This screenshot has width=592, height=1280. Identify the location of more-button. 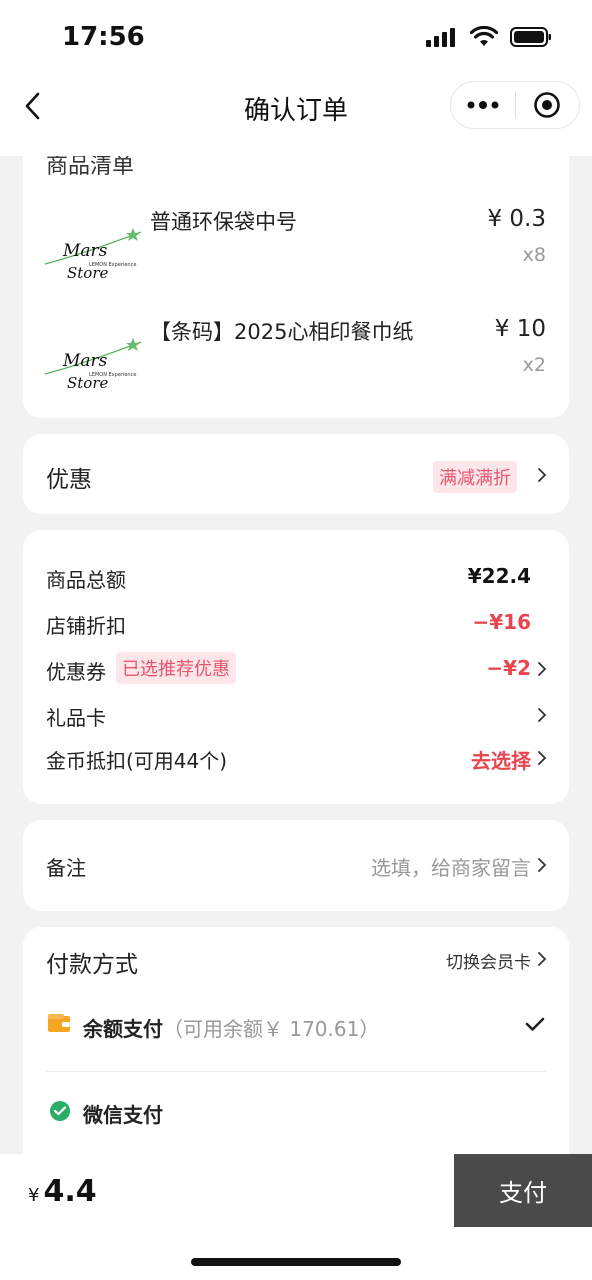
(483, 105).